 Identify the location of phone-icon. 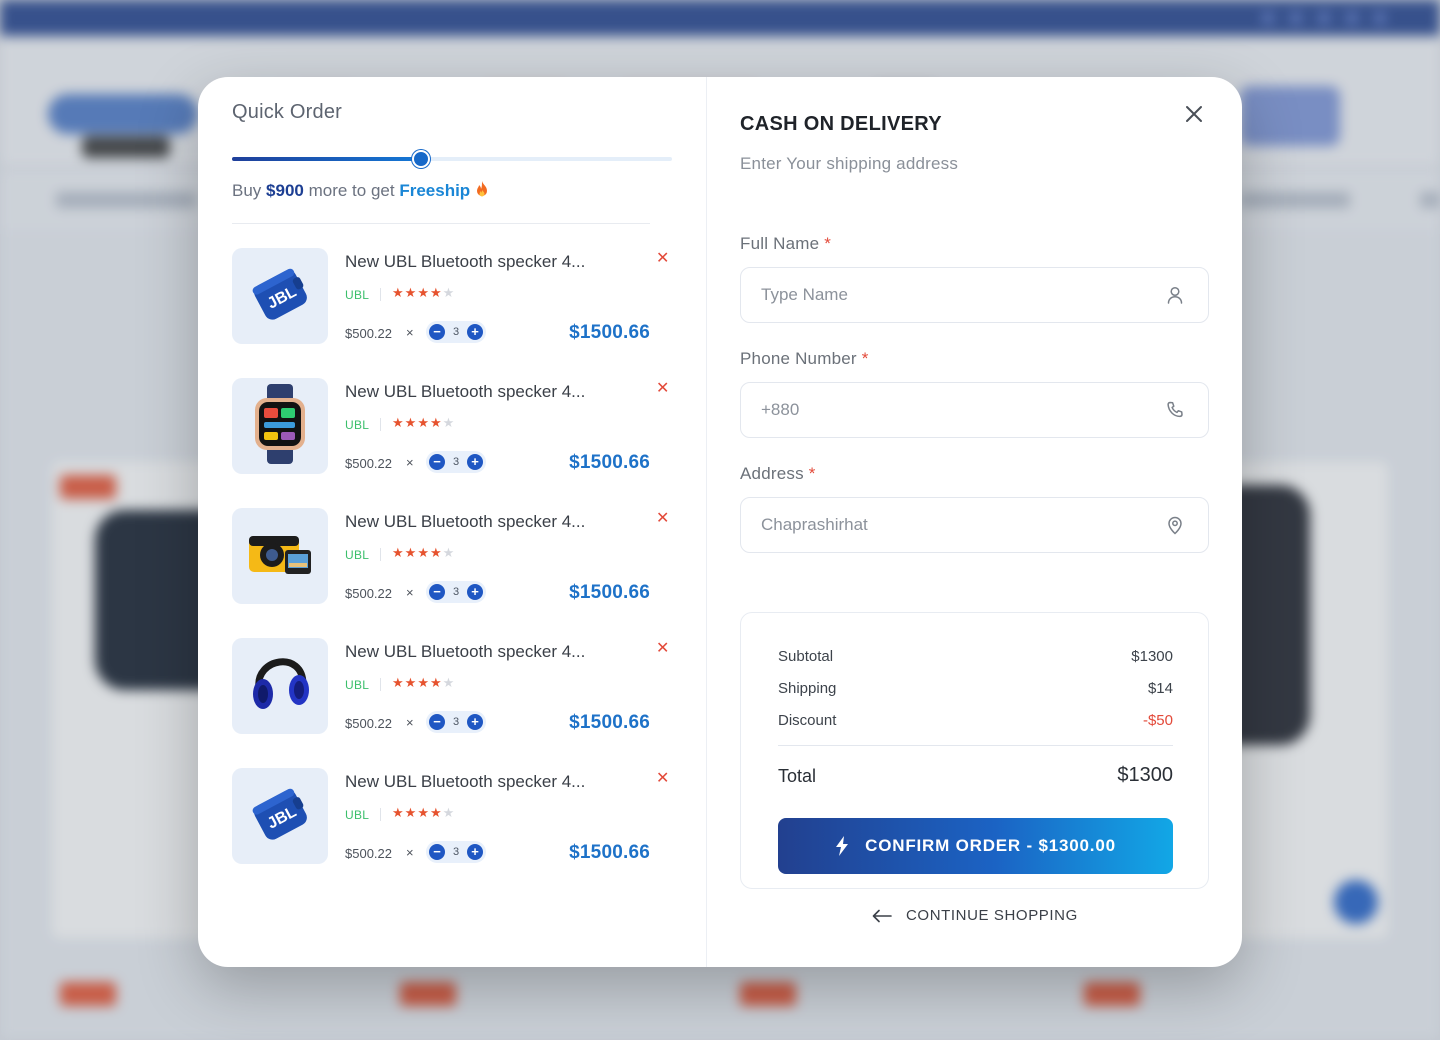
(1175, 409).